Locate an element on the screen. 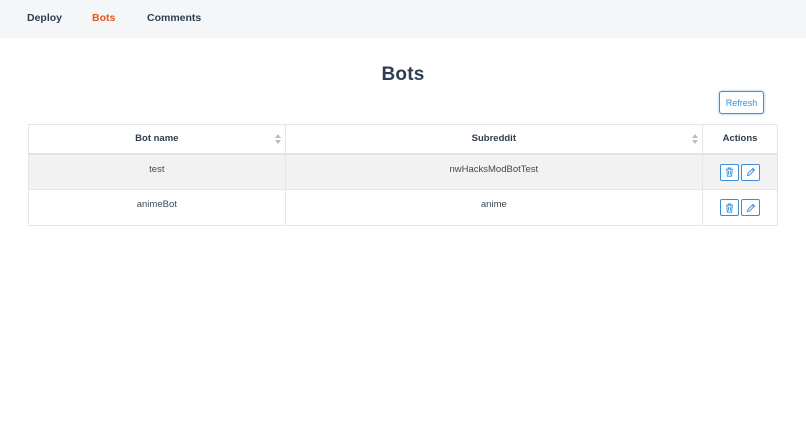  column-header-label: Actions is located at coordinates (740, 139).